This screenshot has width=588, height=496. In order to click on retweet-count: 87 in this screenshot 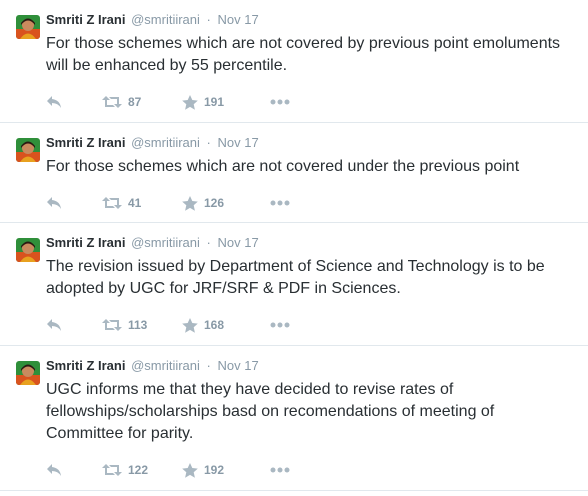, I will do `click(135, 102)`.